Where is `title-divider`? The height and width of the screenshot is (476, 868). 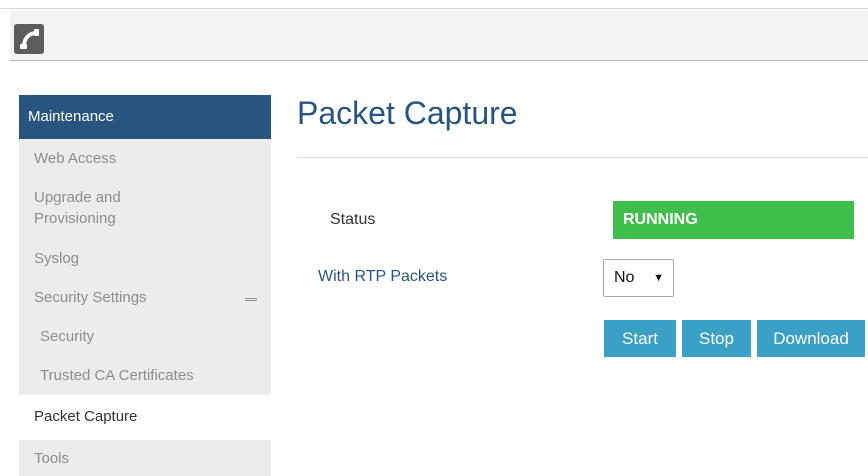 title-divider is located at coordinates (582, 157).